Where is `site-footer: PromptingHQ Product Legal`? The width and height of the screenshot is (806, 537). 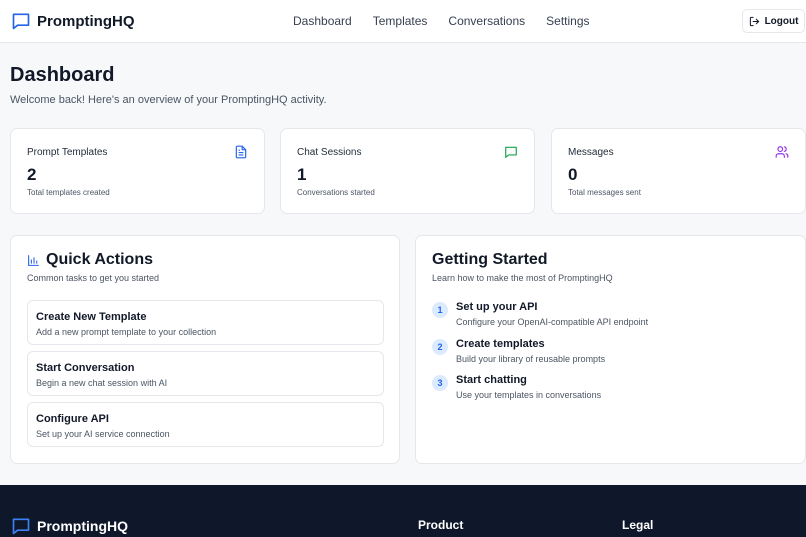
site-footer: PromptingHQ Product Legal is located at coordinates (403, 511).